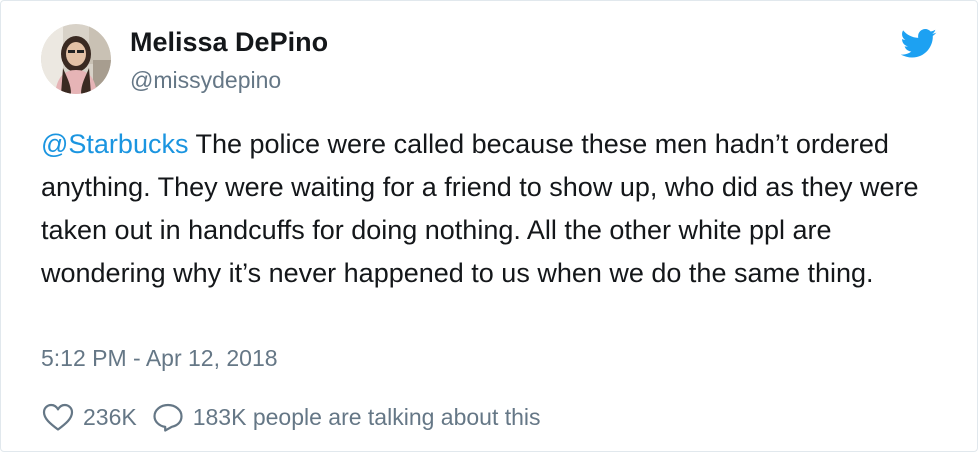 The width and height of the screenshot is (980, 454). What do you see at coordinates (76, 59) in the screenshot?
I see `user-avatar` at bounding box center [76, 59].